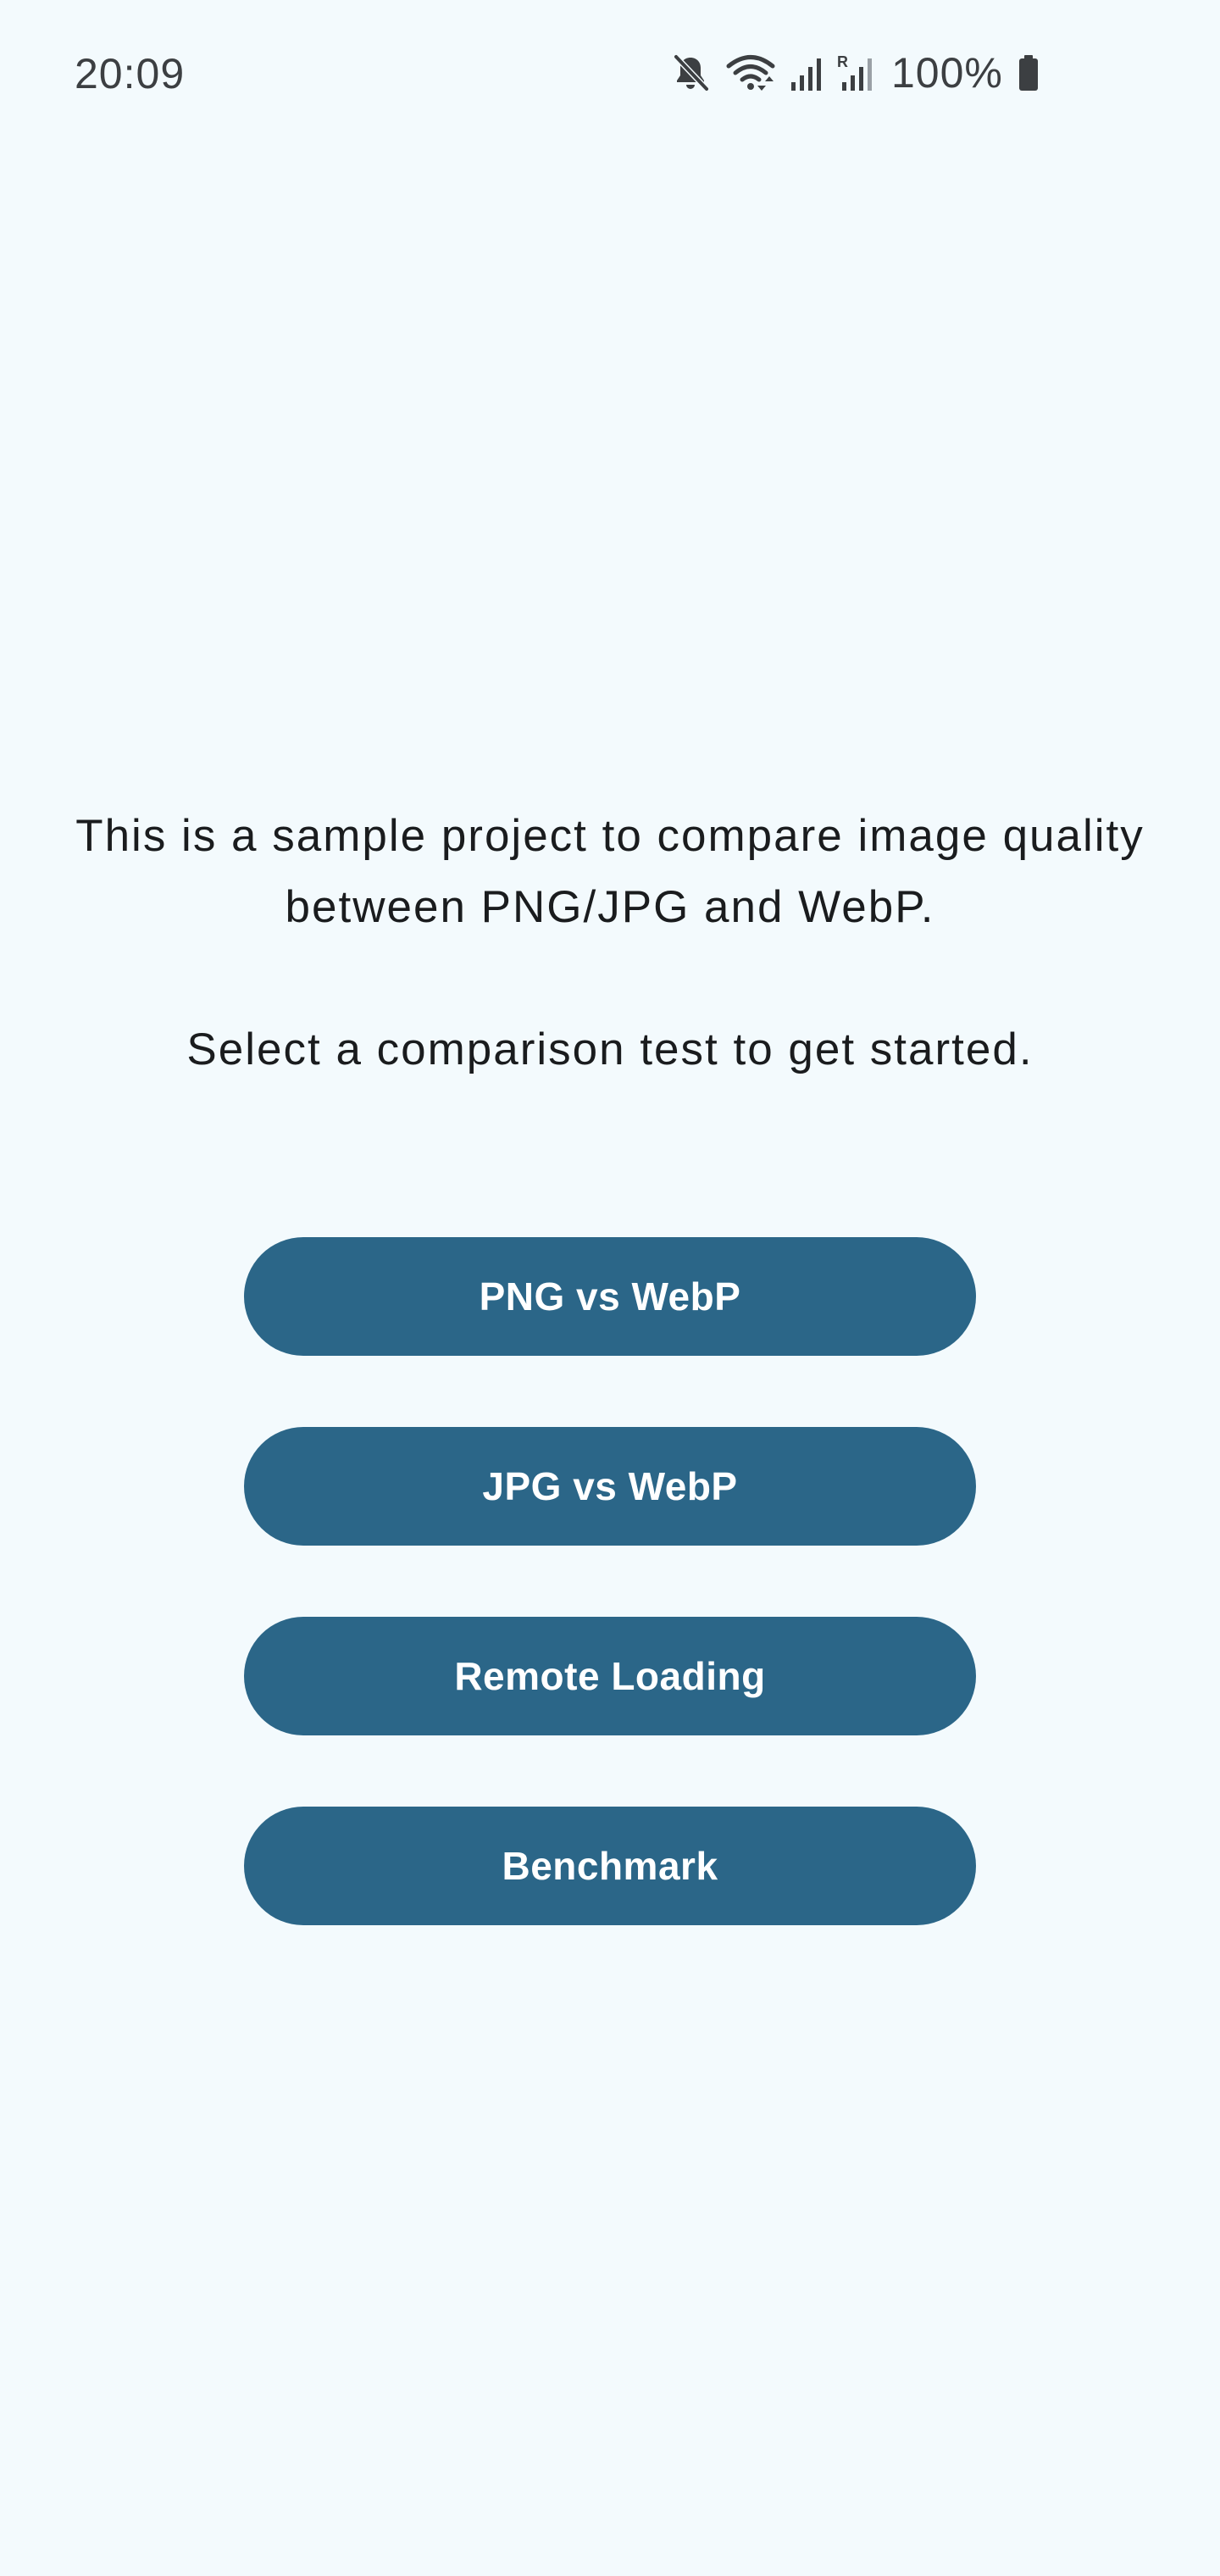 The width and height of the screenshot is (1220, 2576). I want to click on mute-icon, so click(690, 73).